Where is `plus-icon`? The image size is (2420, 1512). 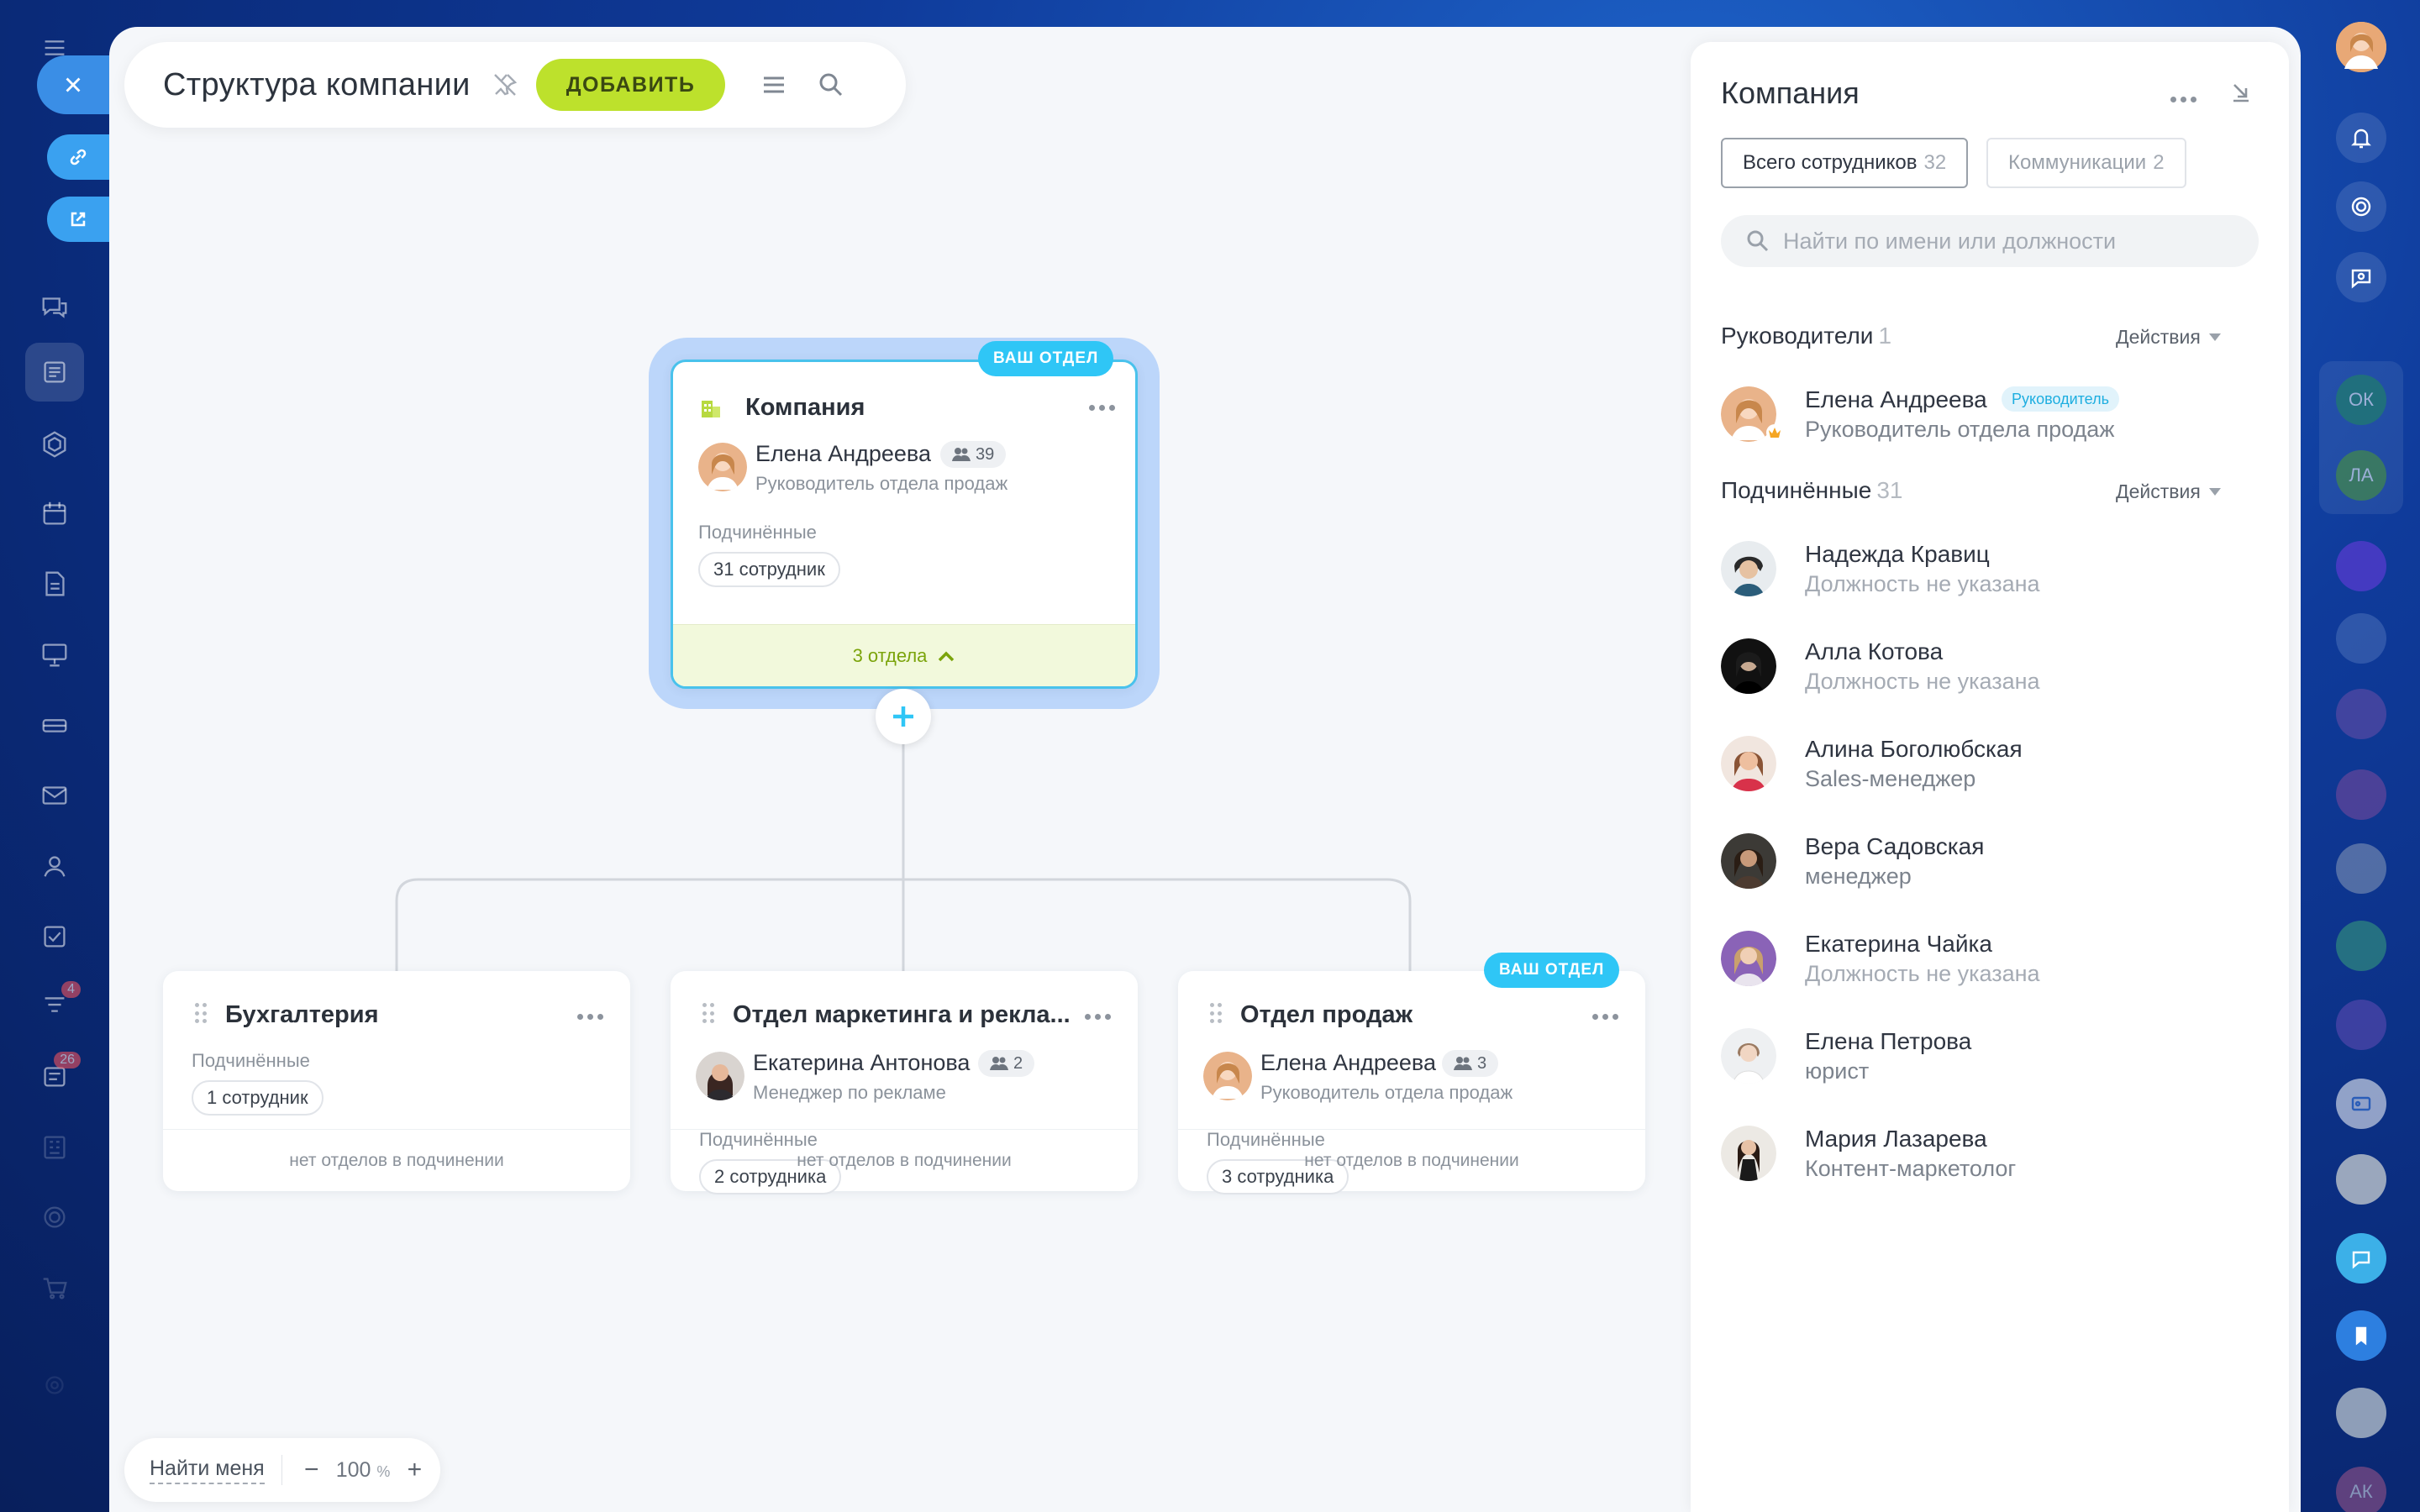 plus-icon is located at coordinates (903, 716).